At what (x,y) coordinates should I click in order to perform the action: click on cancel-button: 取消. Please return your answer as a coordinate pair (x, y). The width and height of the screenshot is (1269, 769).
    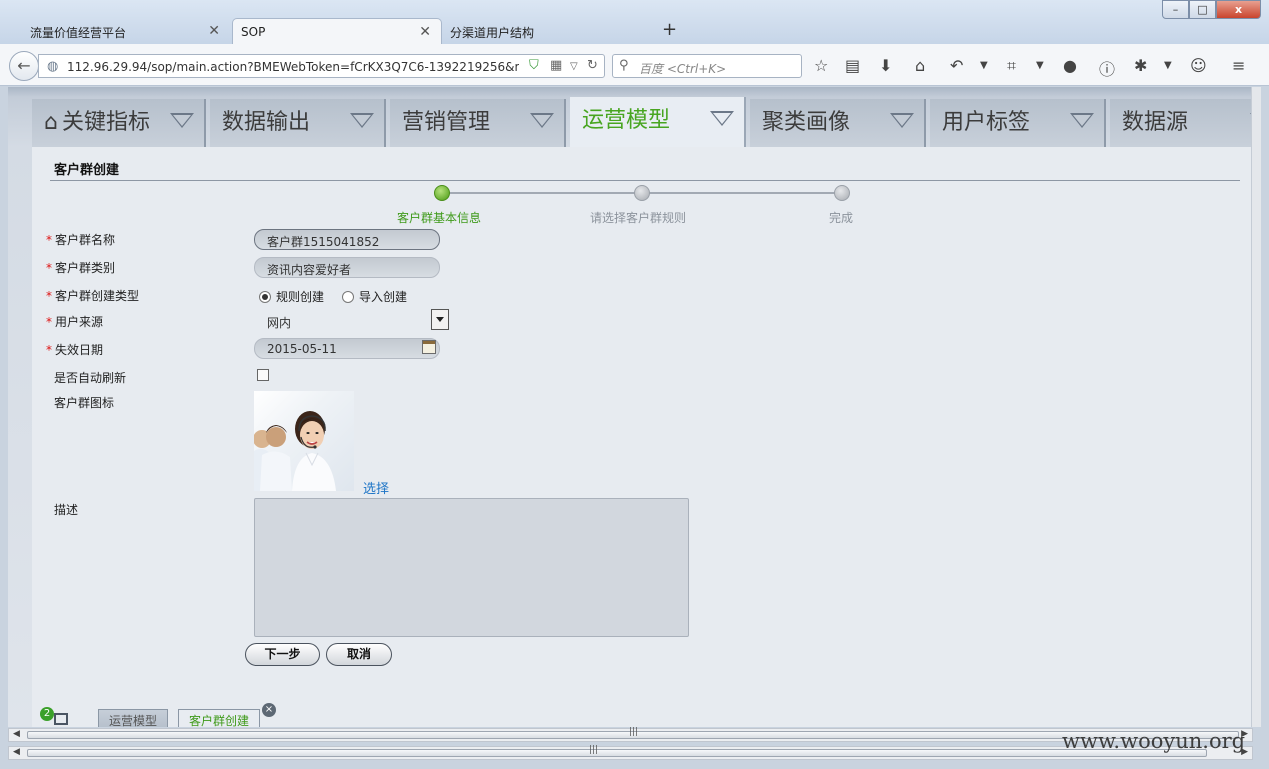
    Looking at the image, I should click on (359, 654).